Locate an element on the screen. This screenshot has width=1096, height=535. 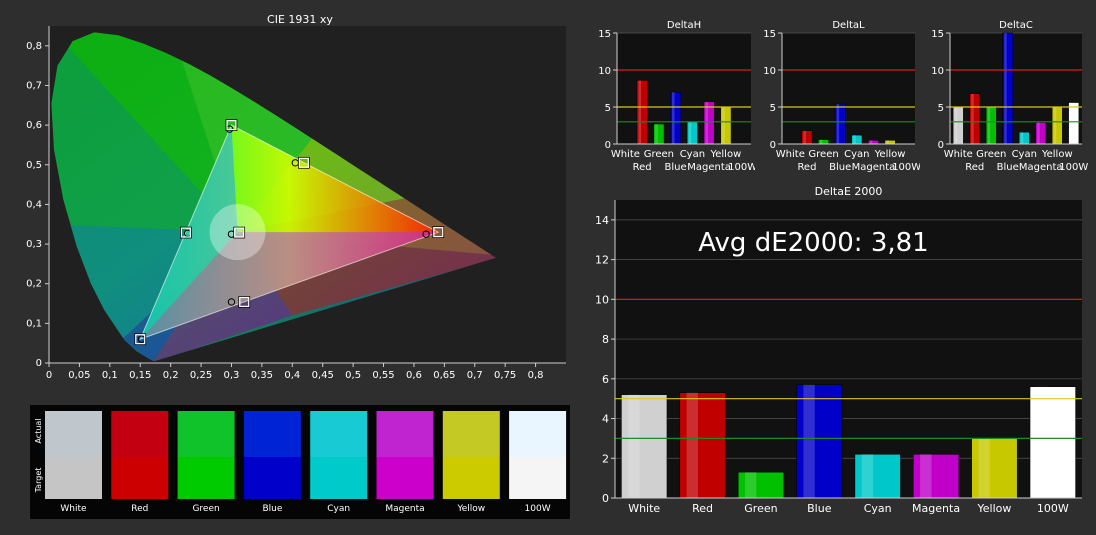
deltae-x-tick-label-100w: 100W is located at coordinates (1053, 508).